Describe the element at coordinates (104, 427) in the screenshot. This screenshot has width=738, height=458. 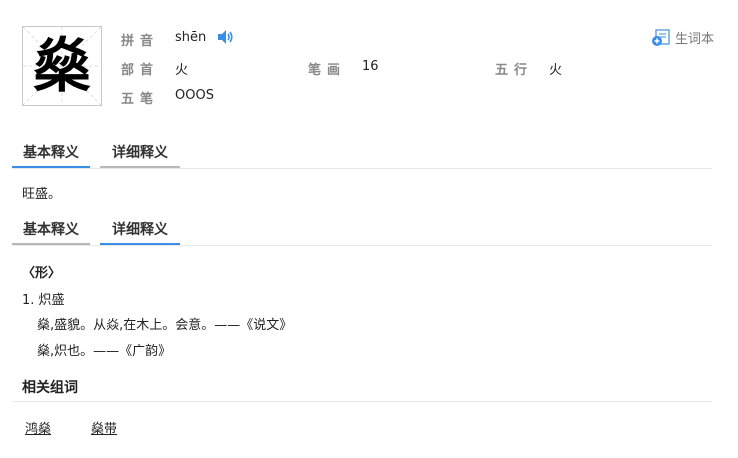
I see `related-word-link: 燊带` at that location.